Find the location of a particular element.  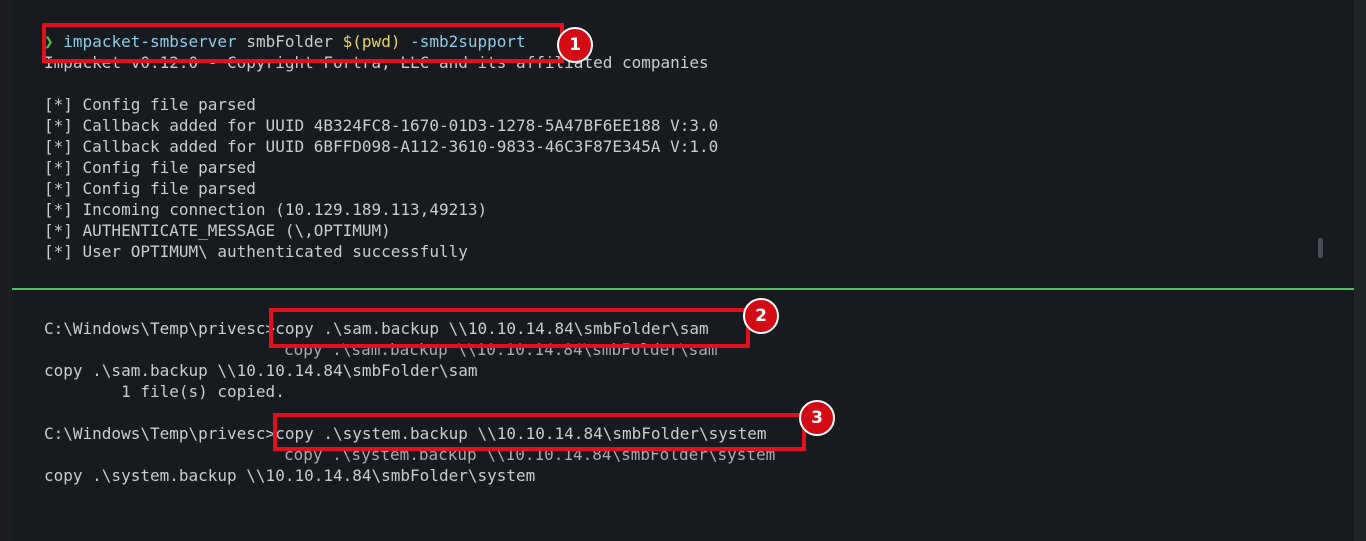

output-line: [*] AUTHENTICATE_MESSAGE (\,OPTIMUM) is located at coordinates (217, 230).